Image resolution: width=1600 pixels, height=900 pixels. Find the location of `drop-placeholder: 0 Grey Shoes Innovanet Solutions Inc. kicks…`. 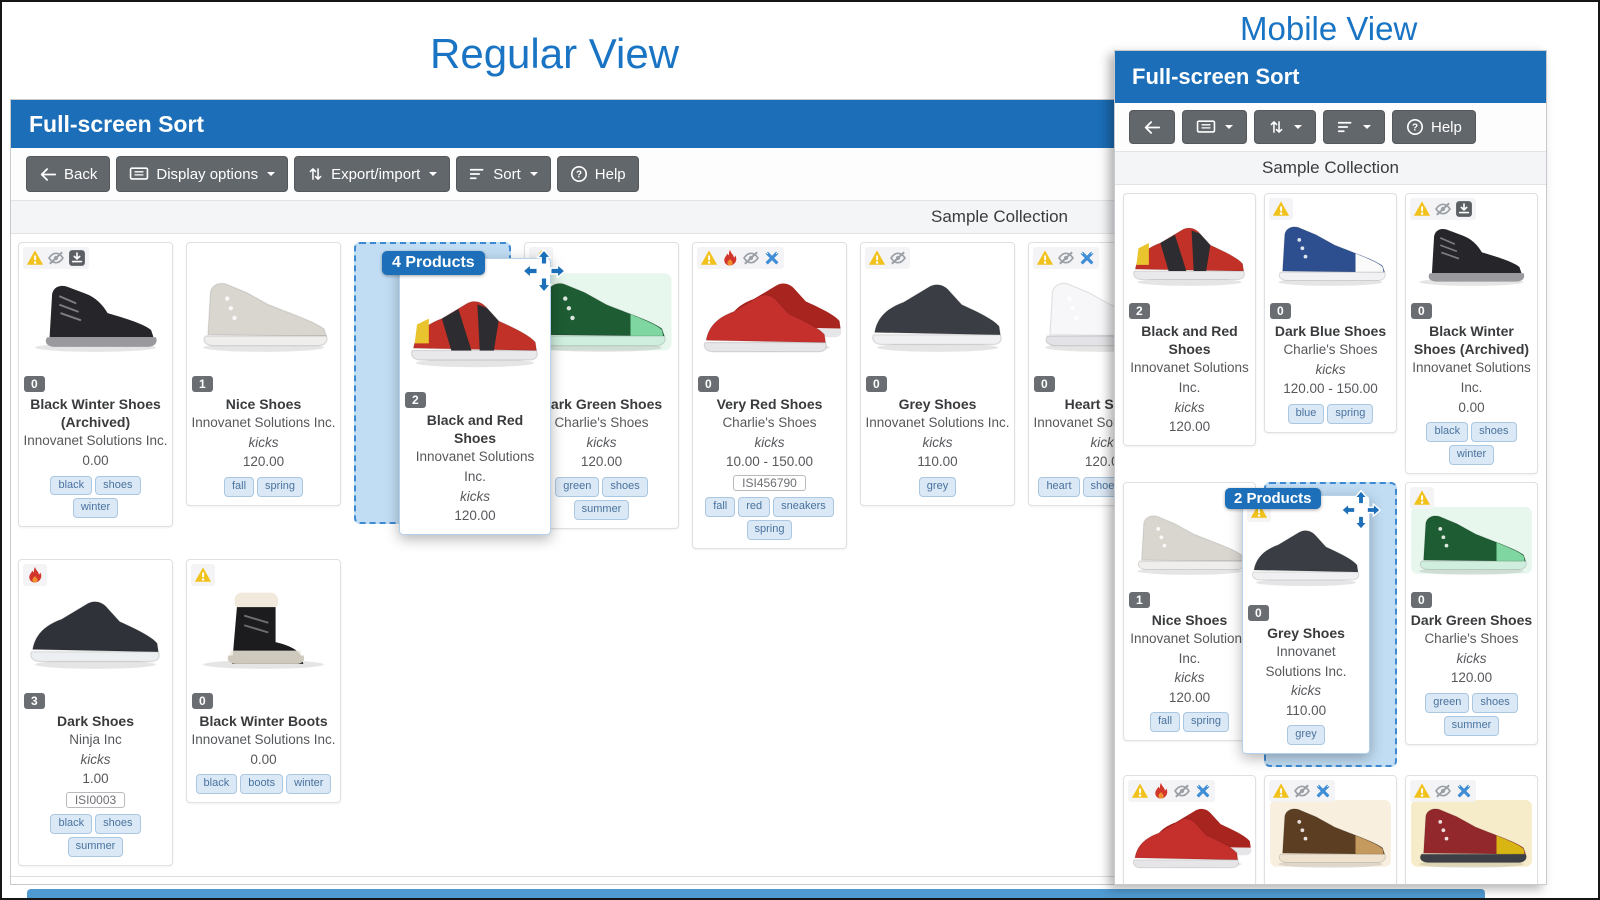

drop-placeholder: 0 Grey Shoes Innovanet Solutions Inc. kicks… is located at coordinates (1311, 624).